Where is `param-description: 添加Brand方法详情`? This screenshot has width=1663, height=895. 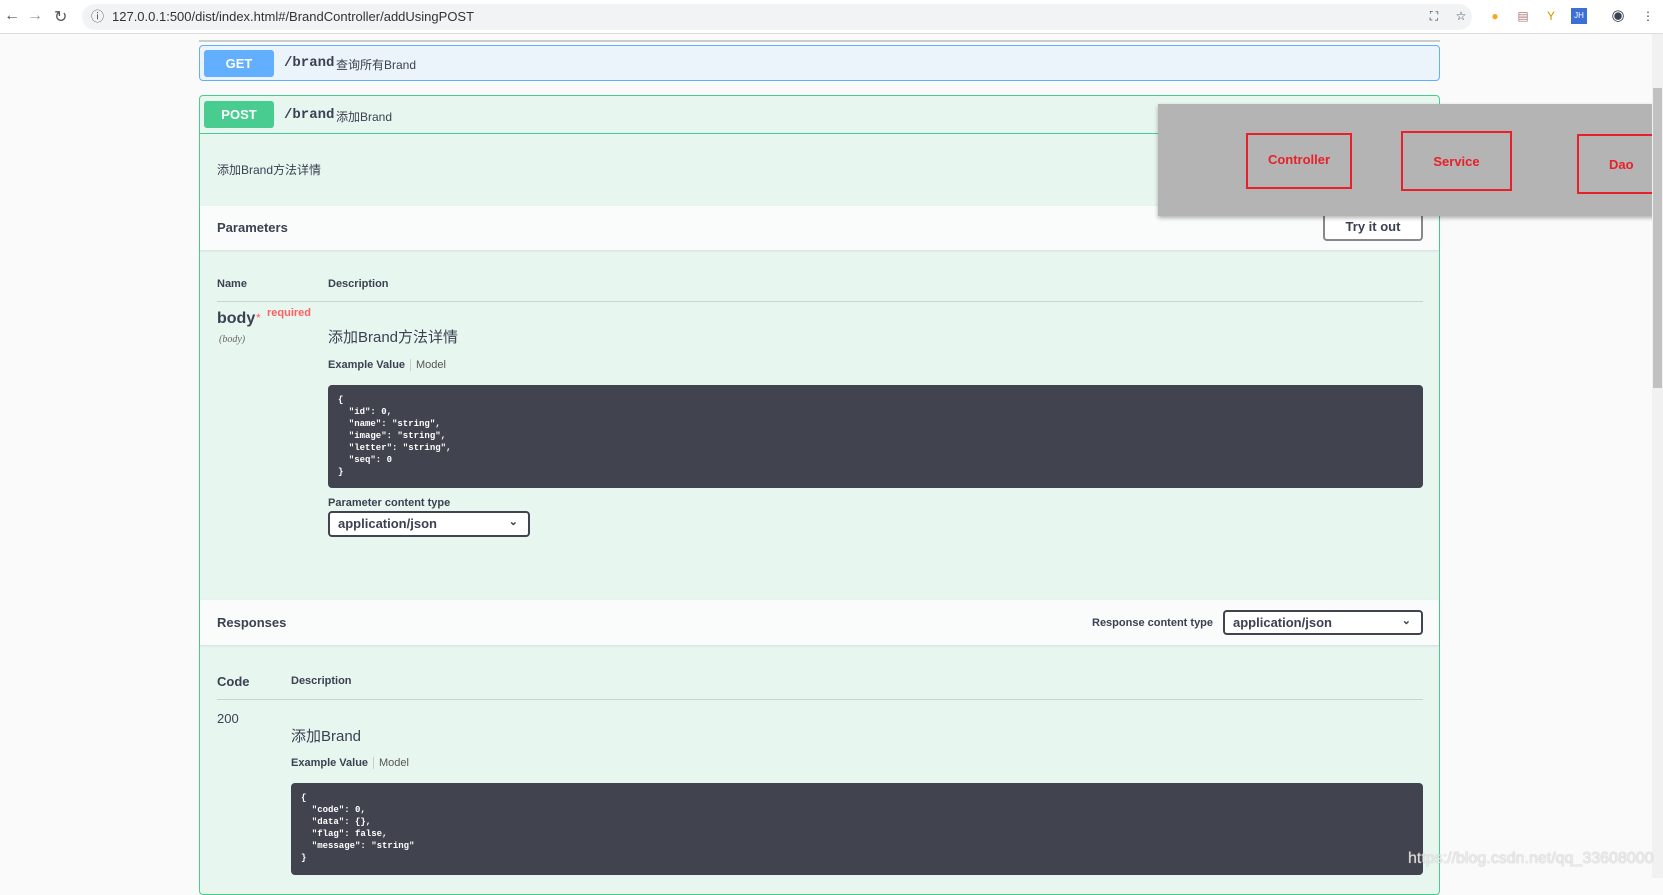 param-description: 添加Brand方法详情 is located at coordinates (393, 337).